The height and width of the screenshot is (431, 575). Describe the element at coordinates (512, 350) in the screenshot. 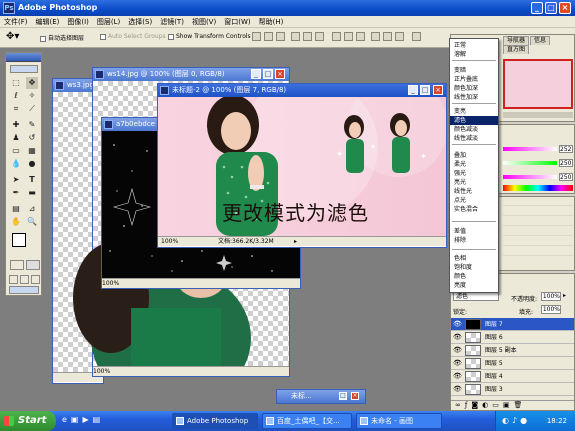

I see `layer-row: 👁 图层 5 副本` at that location.